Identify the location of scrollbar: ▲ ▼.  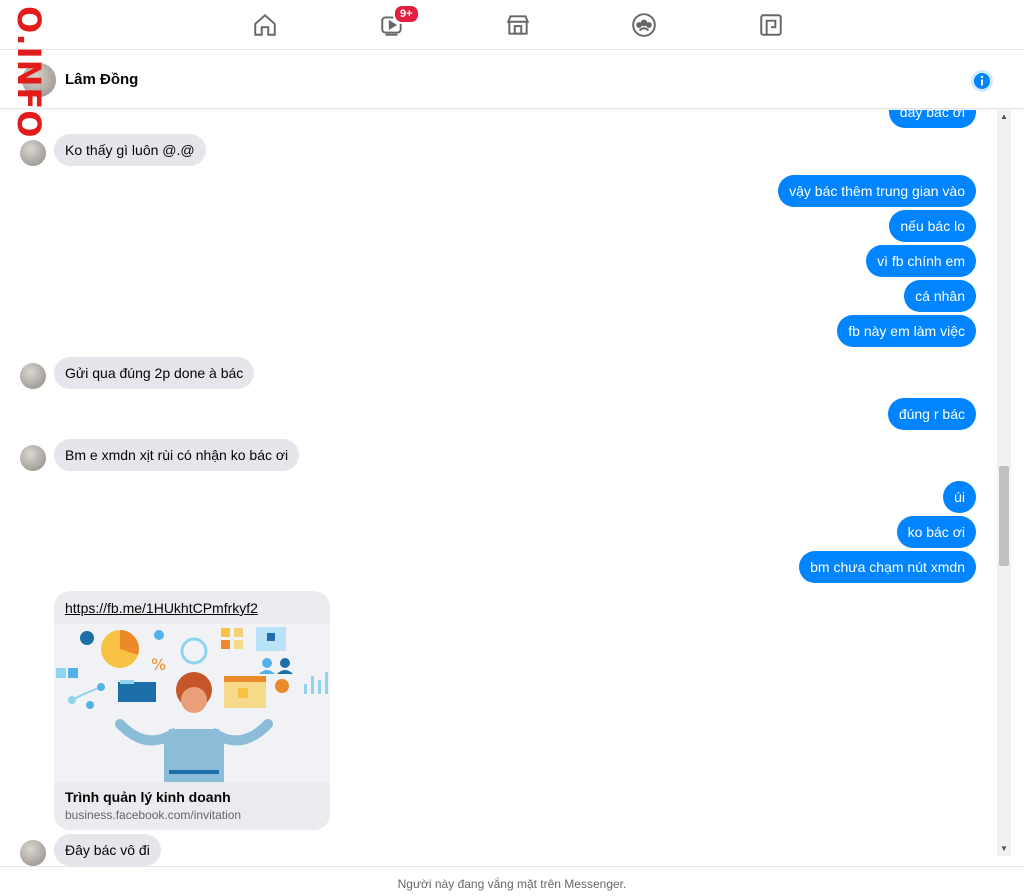
(1004, 483).